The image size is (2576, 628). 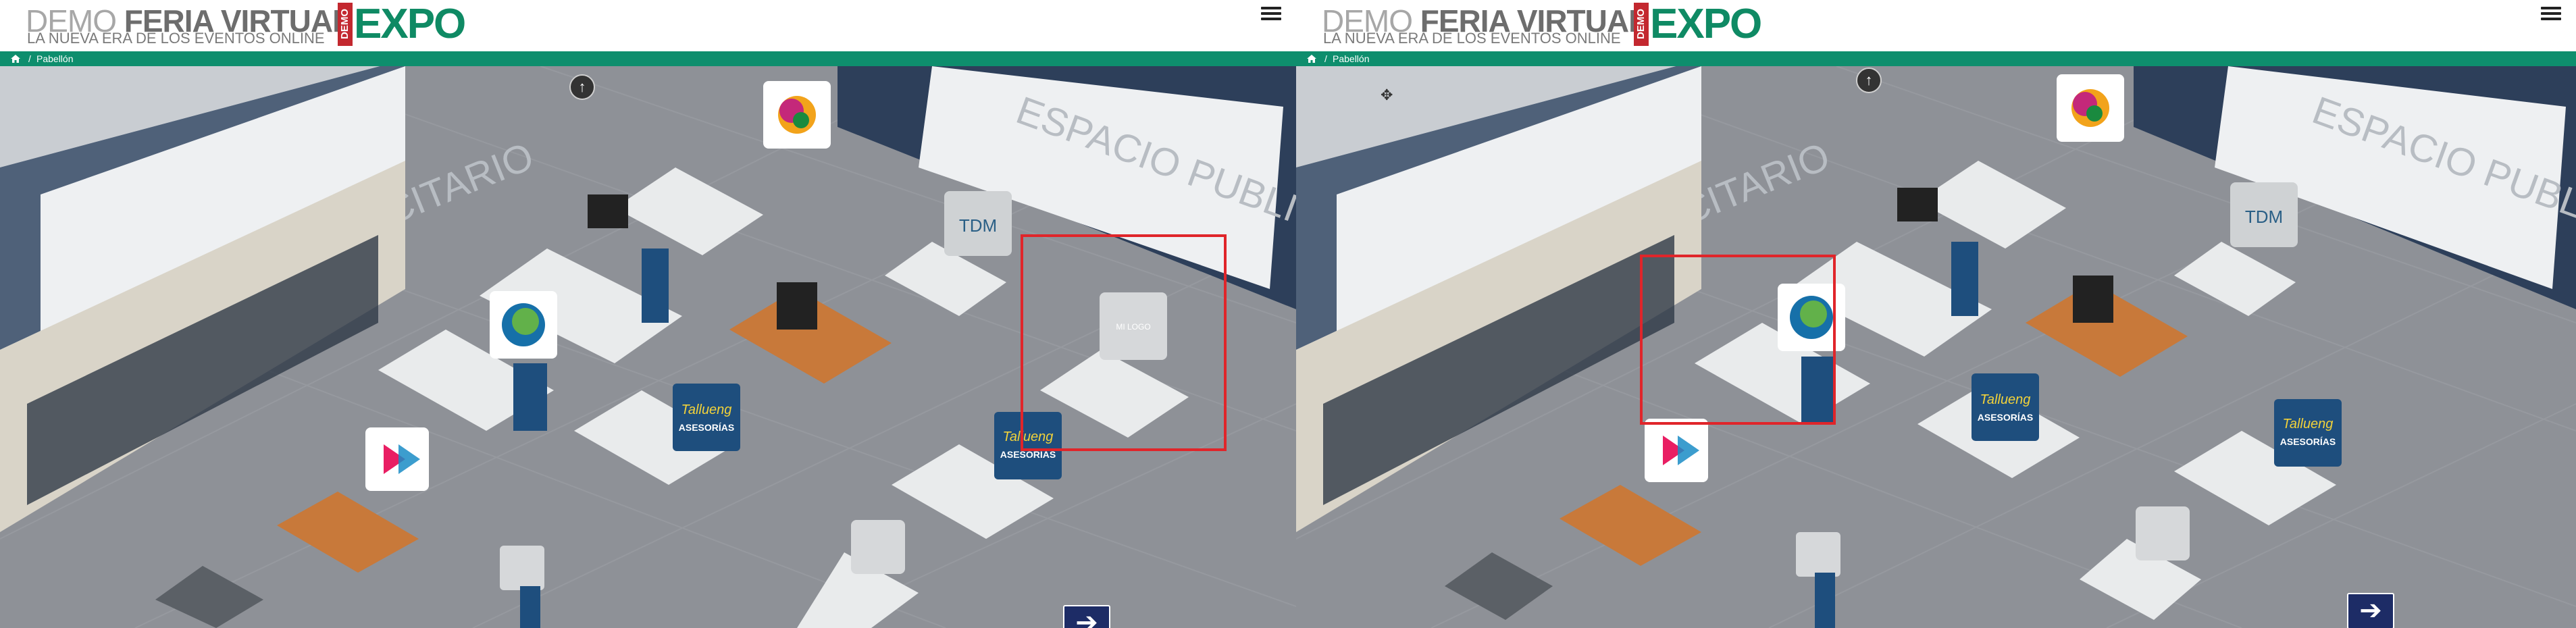 I want to click on tallueng-sub-text: ASESORÍAS, so click(x=706, y=428).